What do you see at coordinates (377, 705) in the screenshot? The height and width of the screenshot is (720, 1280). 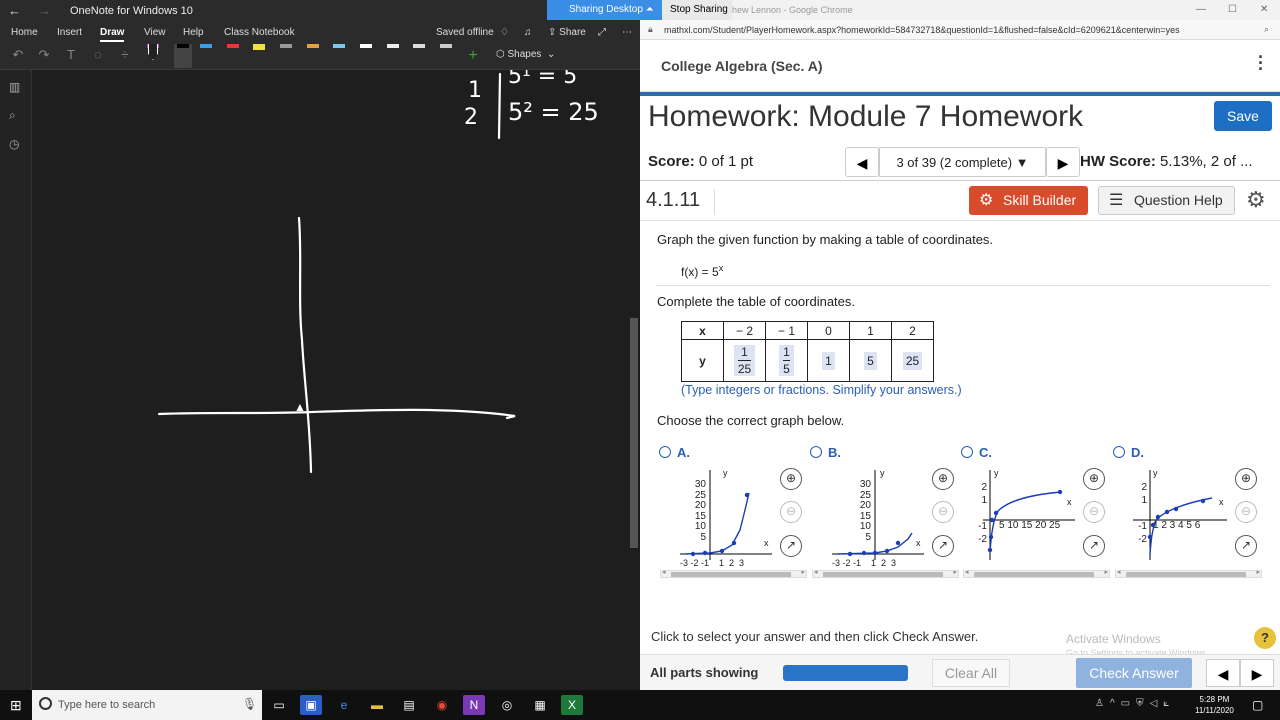 I see `file-explorer-icon: ▬` at bounding box center [377, 705].